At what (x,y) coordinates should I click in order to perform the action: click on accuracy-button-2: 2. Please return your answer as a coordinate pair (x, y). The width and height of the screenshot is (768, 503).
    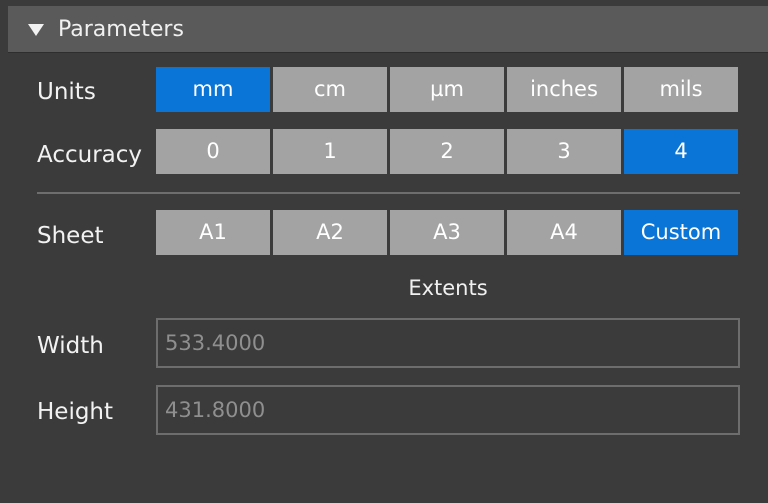
    Looking at the image, I should click on (447, 151).